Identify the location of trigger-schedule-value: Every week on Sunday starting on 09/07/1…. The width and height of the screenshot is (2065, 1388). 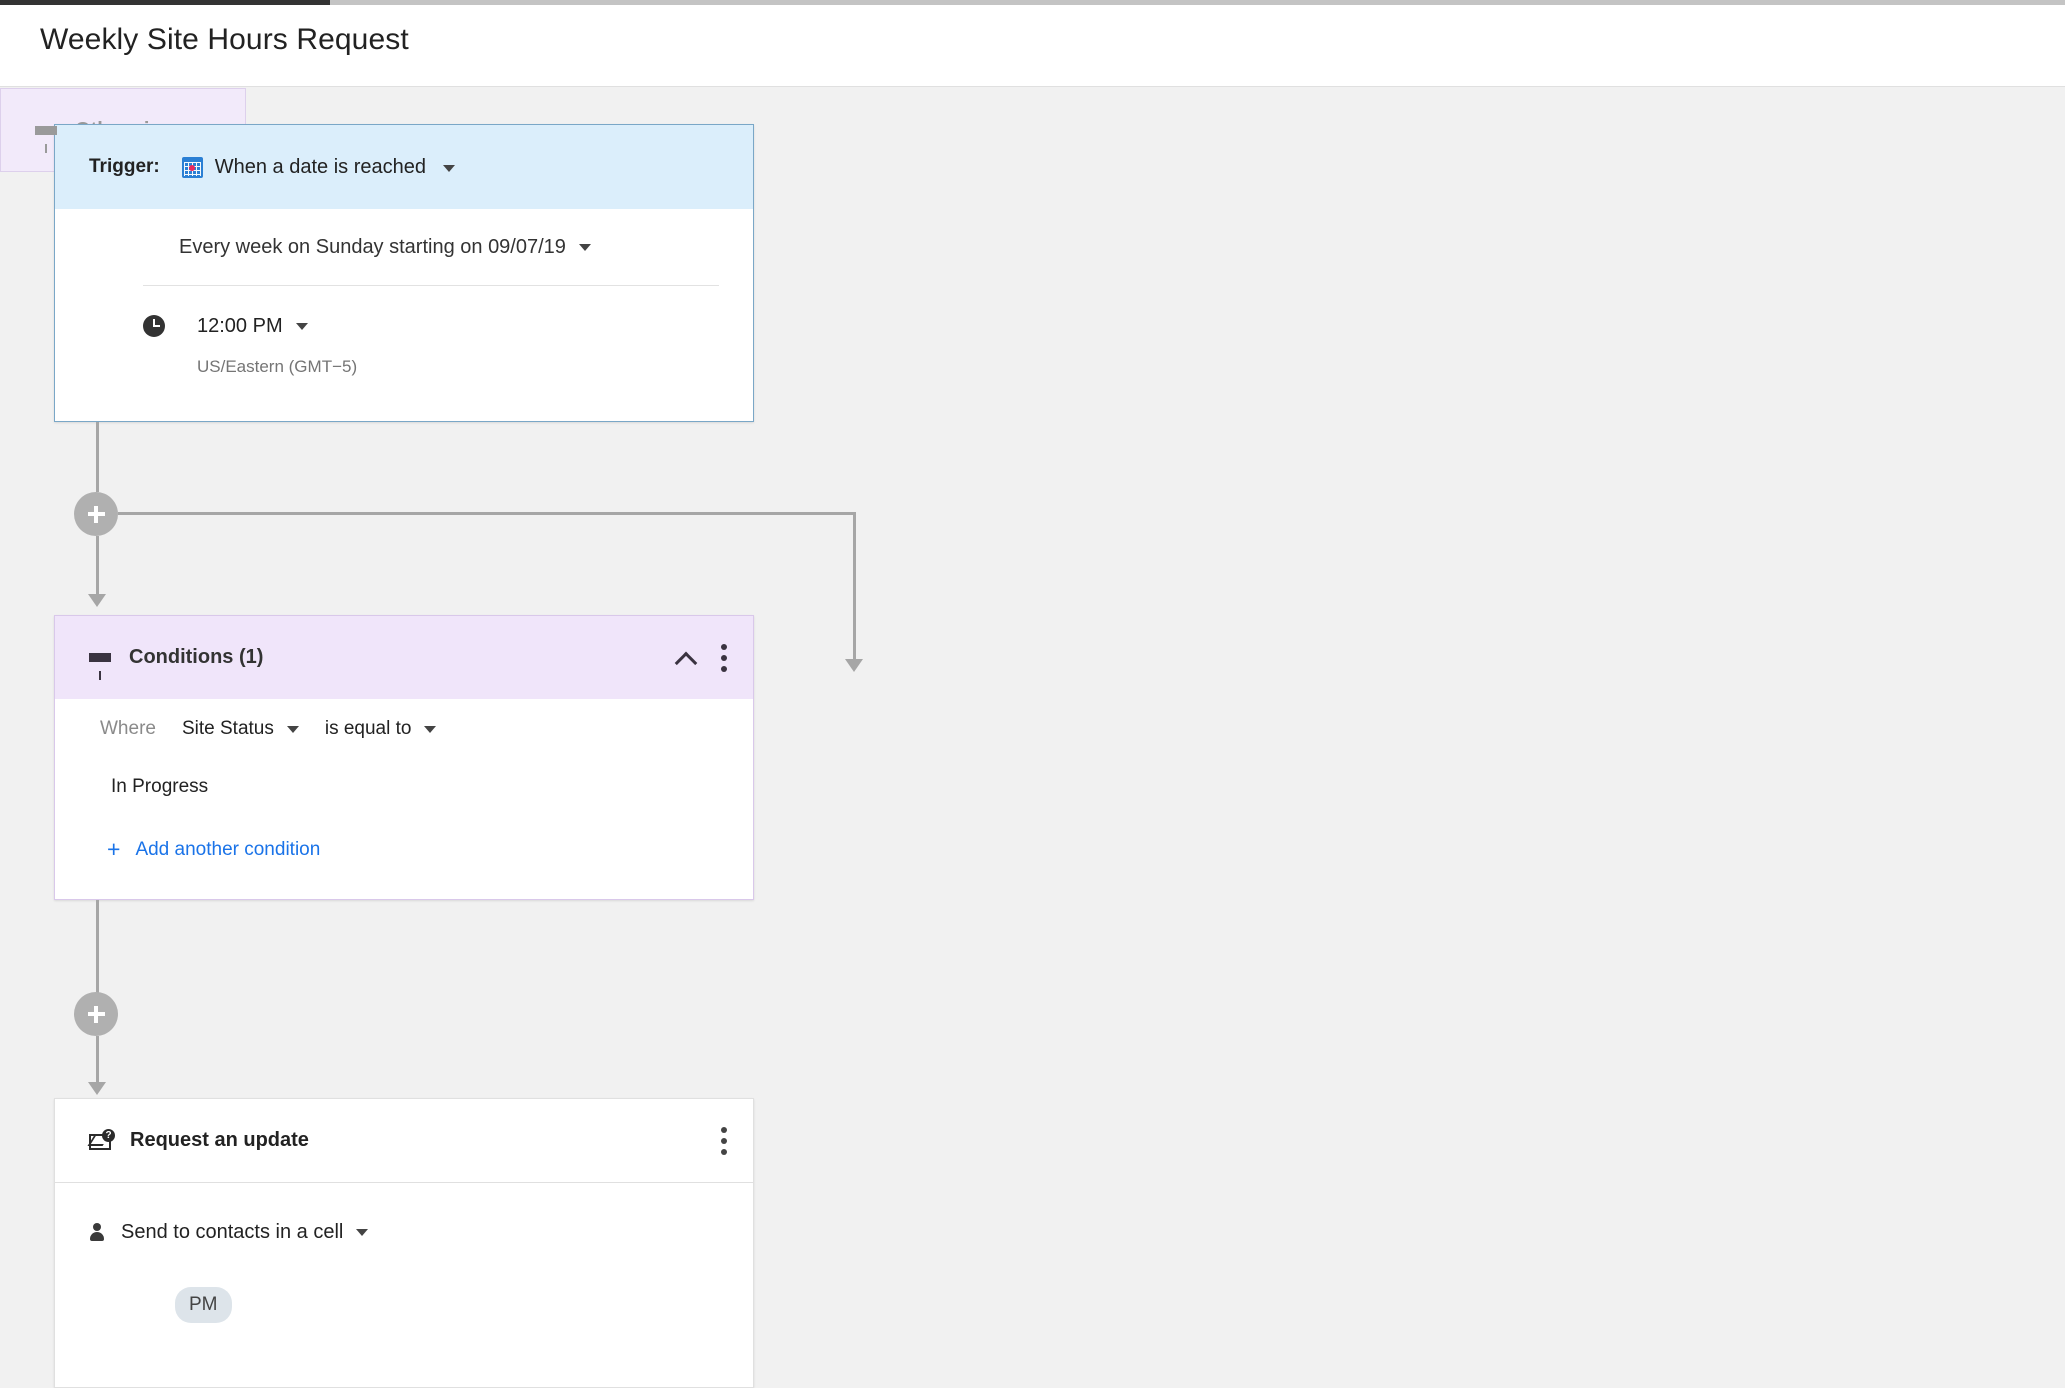
(372, 246).